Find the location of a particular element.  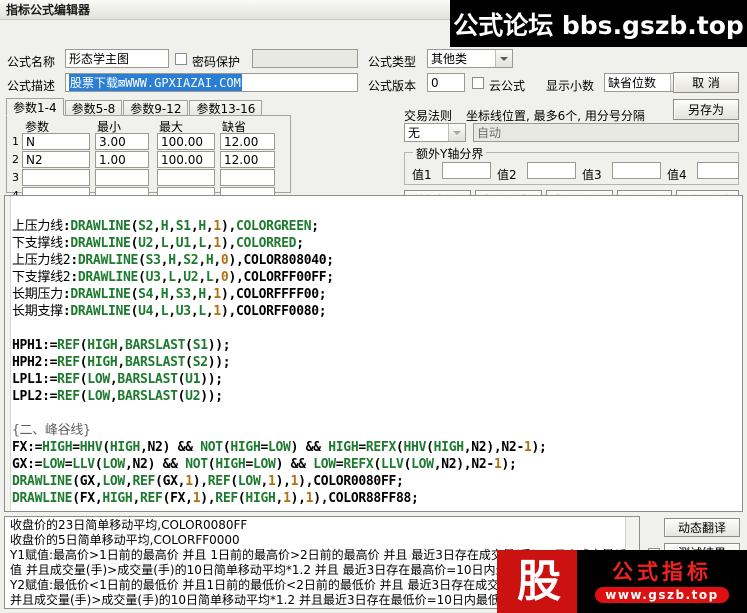

code-token: ; is located at coordinates (300, 243).